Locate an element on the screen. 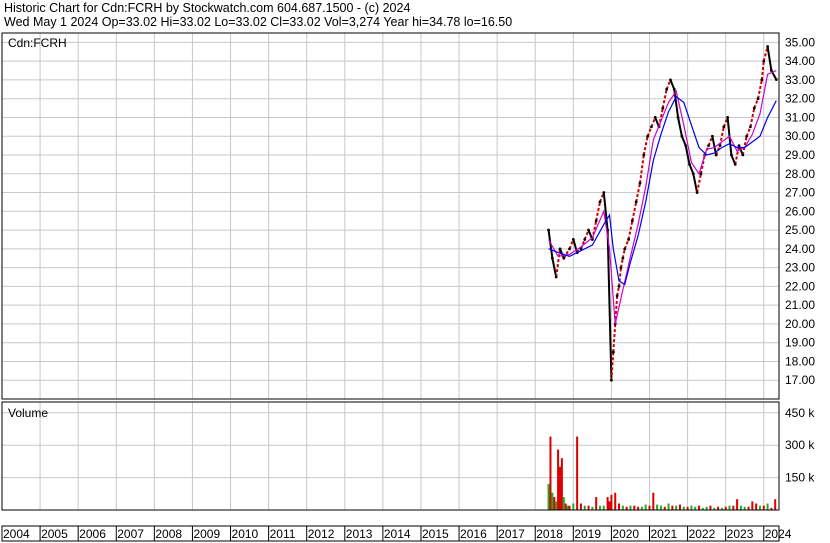  year-tick-label: 2021 is located at coordinates (664, 534).